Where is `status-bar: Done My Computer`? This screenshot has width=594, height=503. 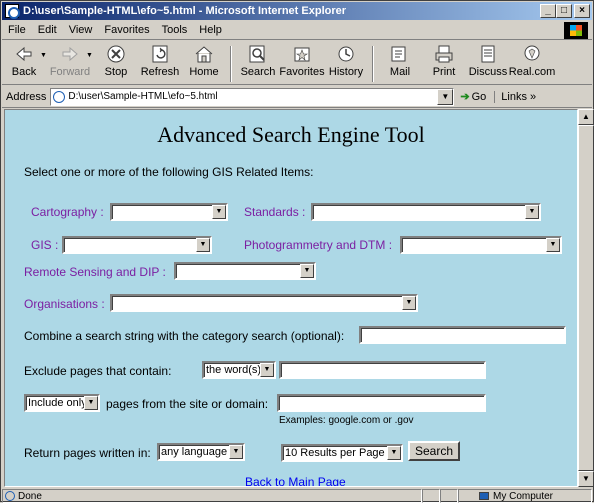 status-bar: Done My Computer is located at coordinates (297, 496).